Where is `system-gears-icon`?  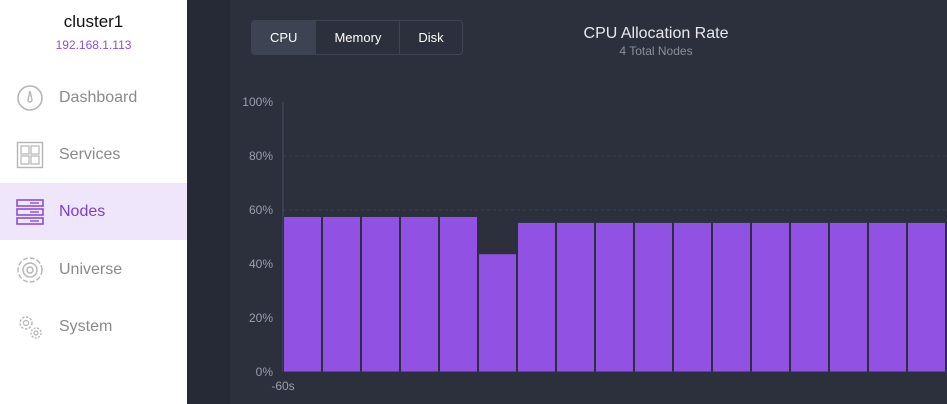 system-gears-icon is located at coordinates (30, 327).